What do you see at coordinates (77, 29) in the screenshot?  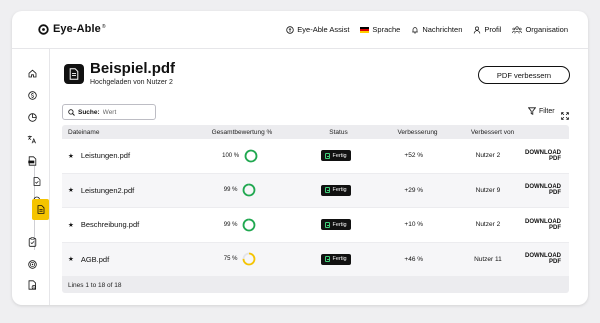 I see `logo-text: Eye-Able` at bounding box center [77, 29].